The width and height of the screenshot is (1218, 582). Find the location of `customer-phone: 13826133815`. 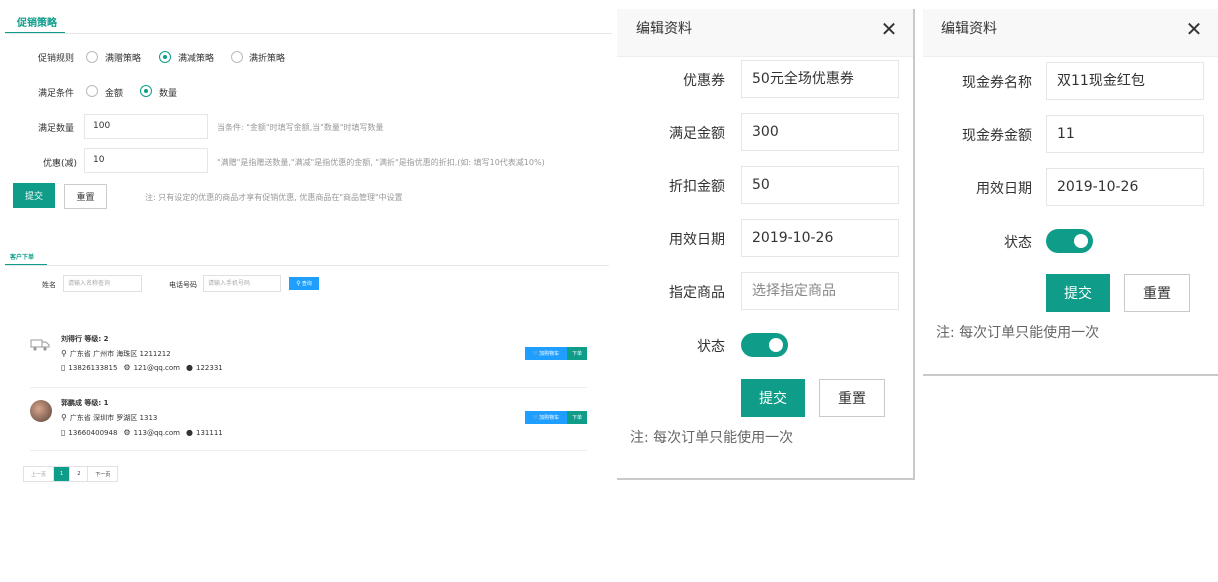

customer-phone: 13826133815 is located at coordinates (93, 368).